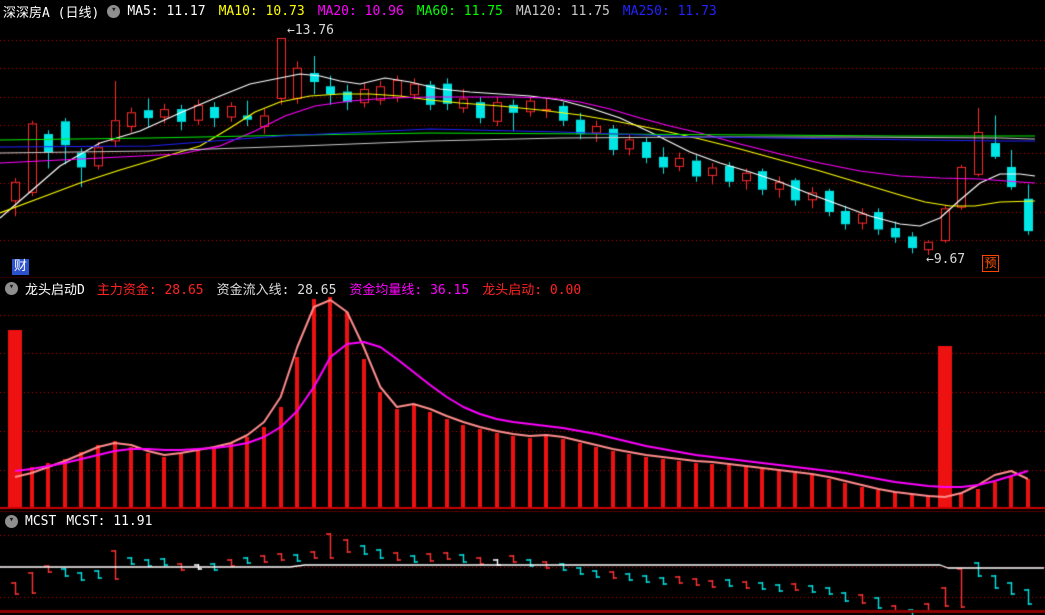  I want to click on indicator-title: 龙头启动D, so click(55, 290).